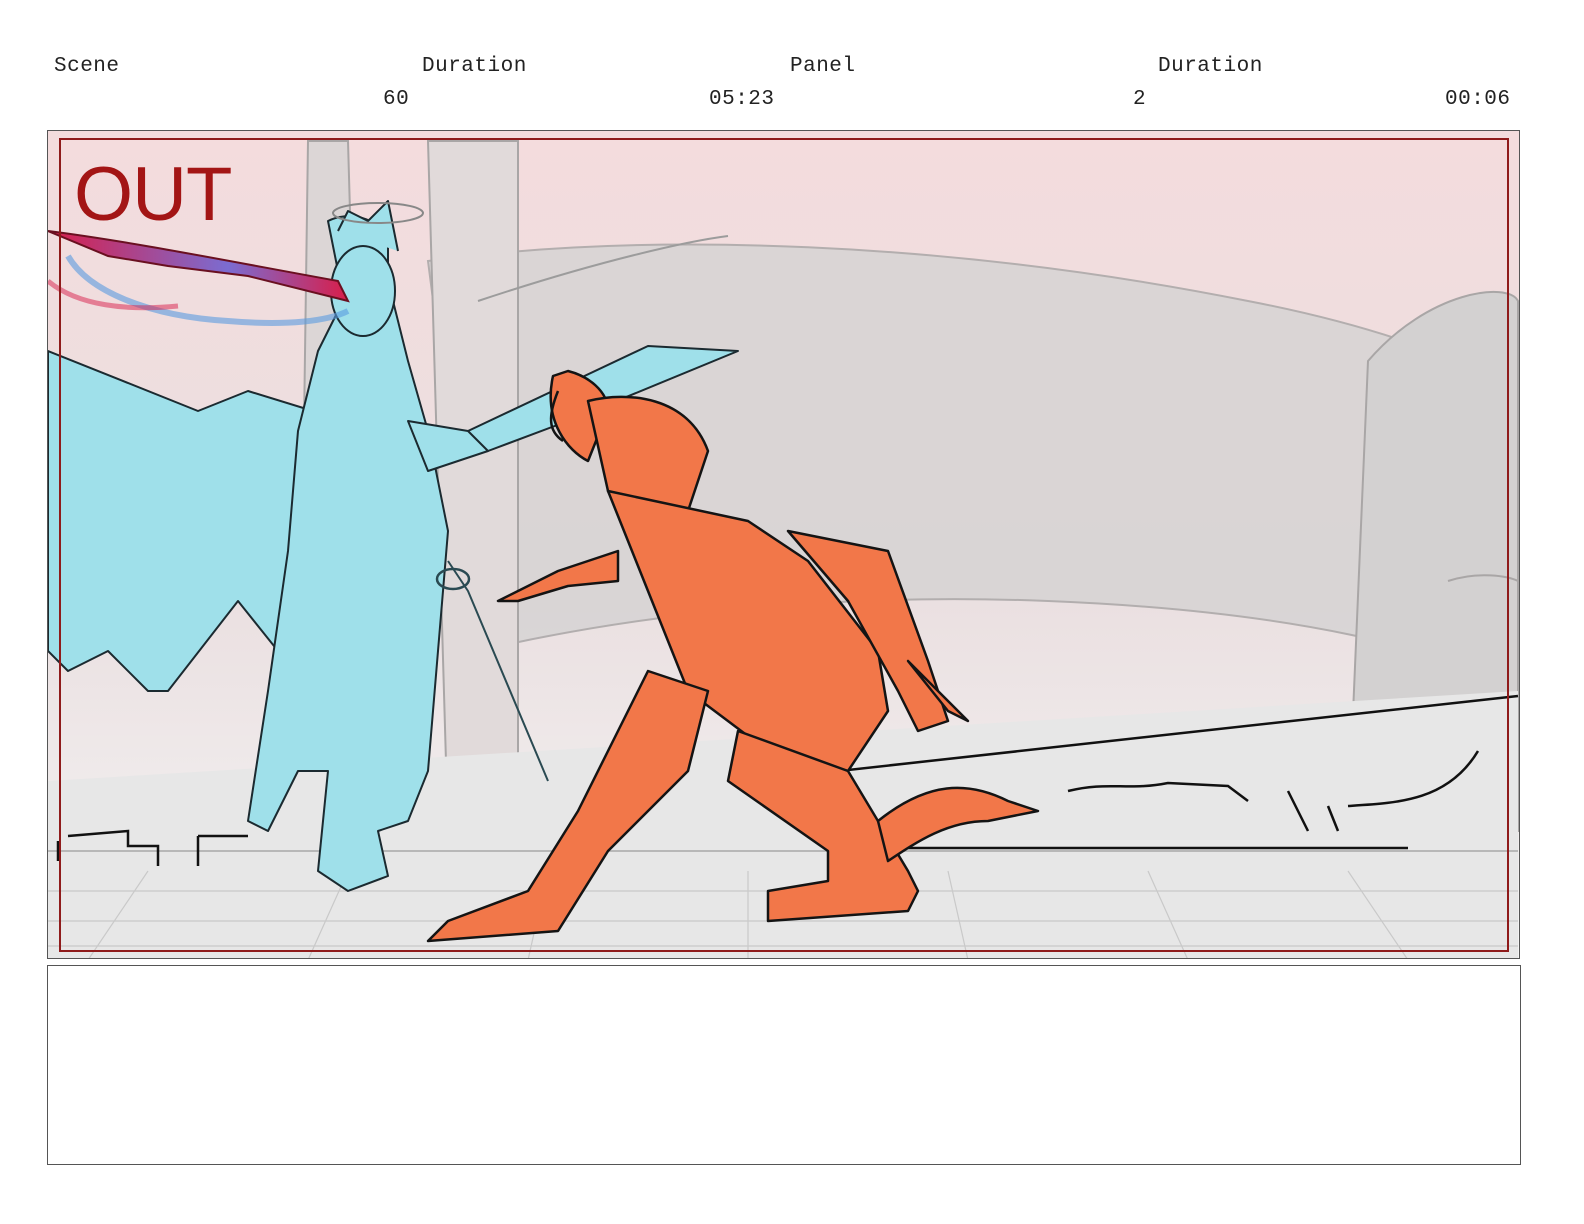  I want to click on scene-number: 60, so click(396, 99).